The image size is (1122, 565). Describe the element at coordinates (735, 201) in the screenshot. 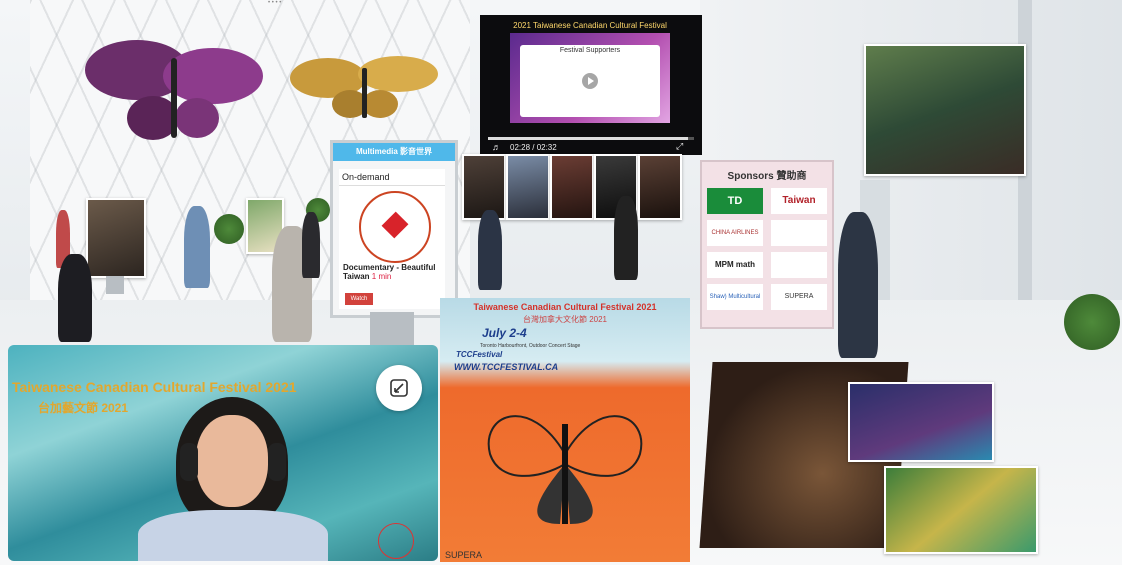

I see `sponsor-logo: TD` at that location.